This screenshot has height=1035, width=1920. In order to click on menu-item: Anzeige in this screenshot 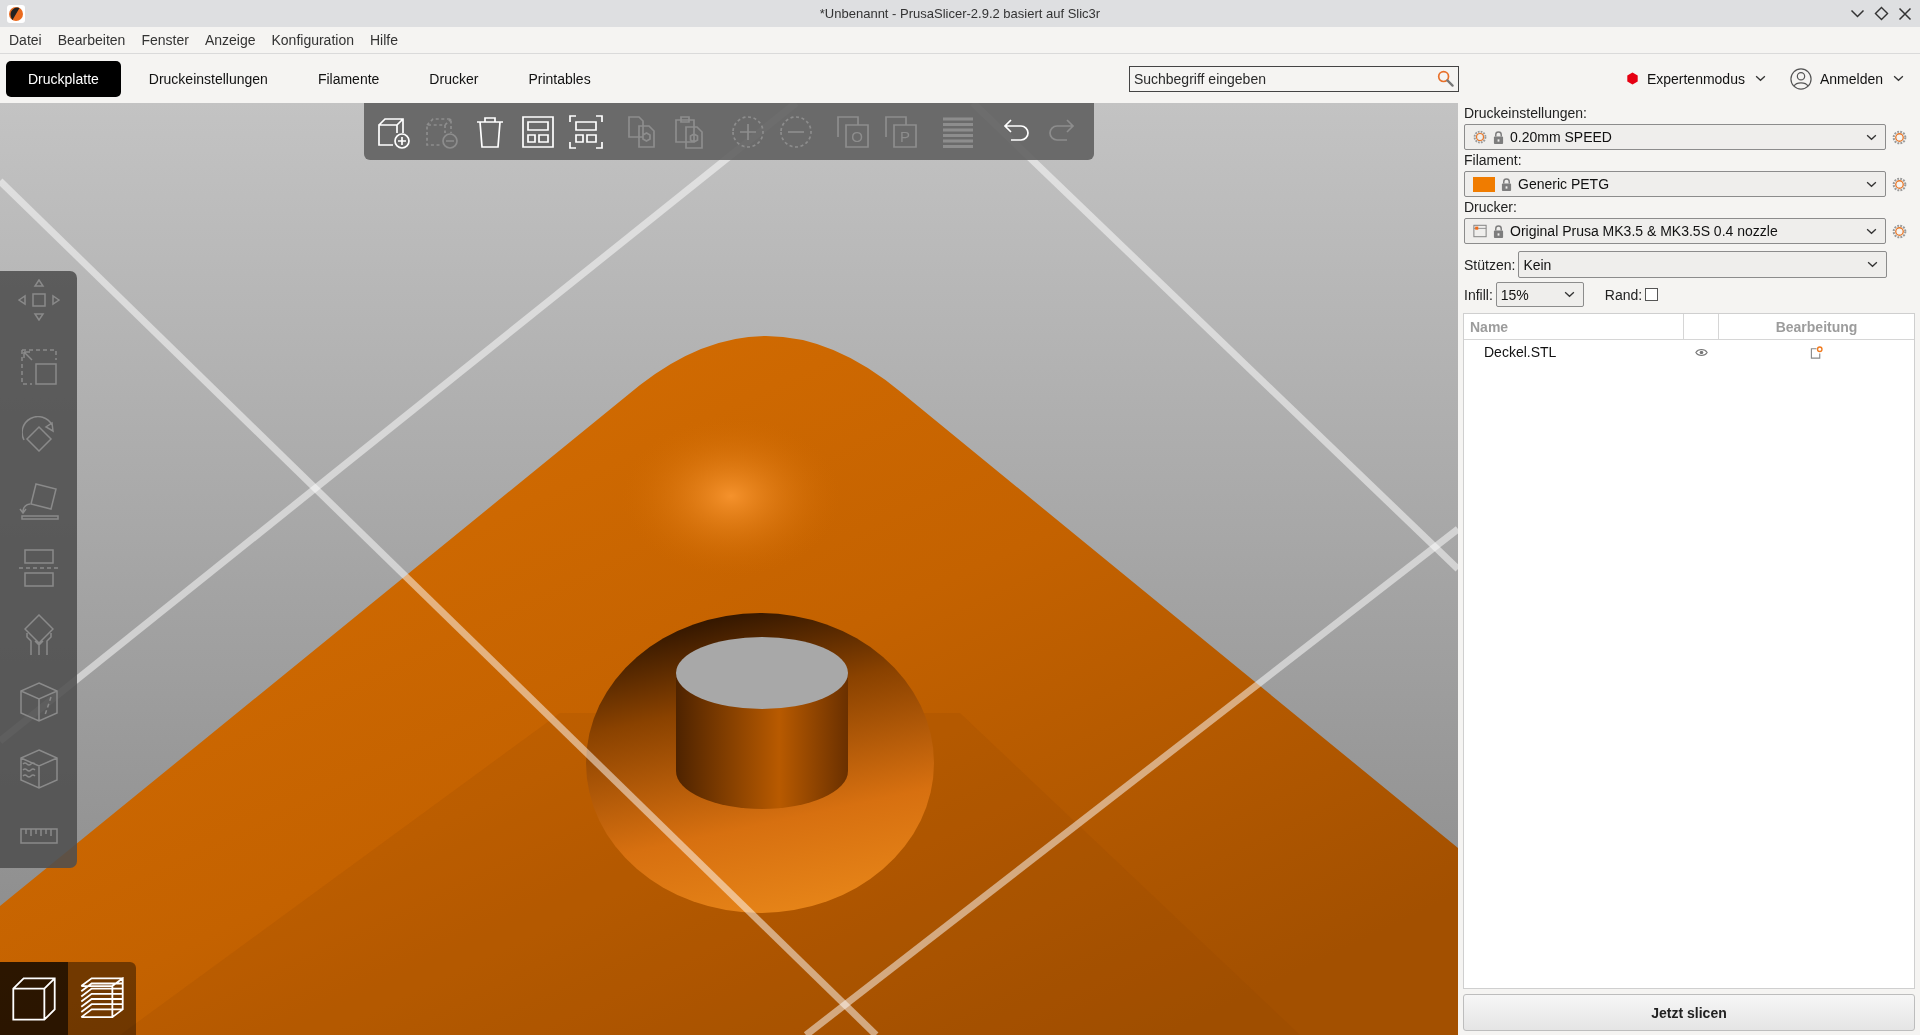, I will do `click(230, 40)`.